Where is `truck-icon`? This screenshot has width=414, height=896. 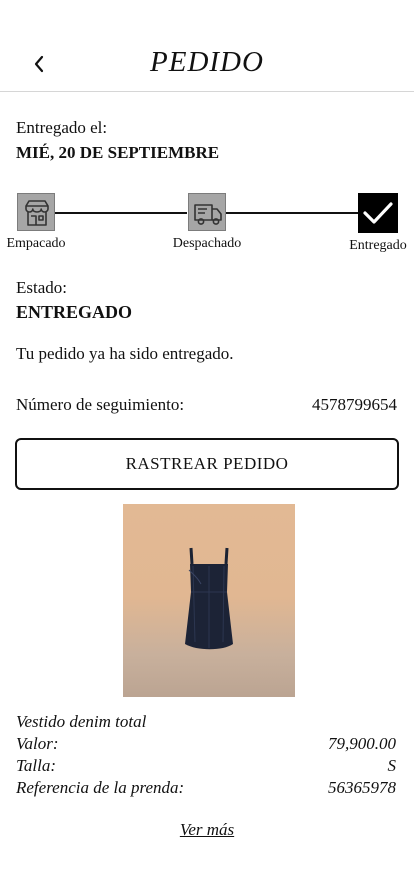 truck-icon is located at coordinates (208, 214).